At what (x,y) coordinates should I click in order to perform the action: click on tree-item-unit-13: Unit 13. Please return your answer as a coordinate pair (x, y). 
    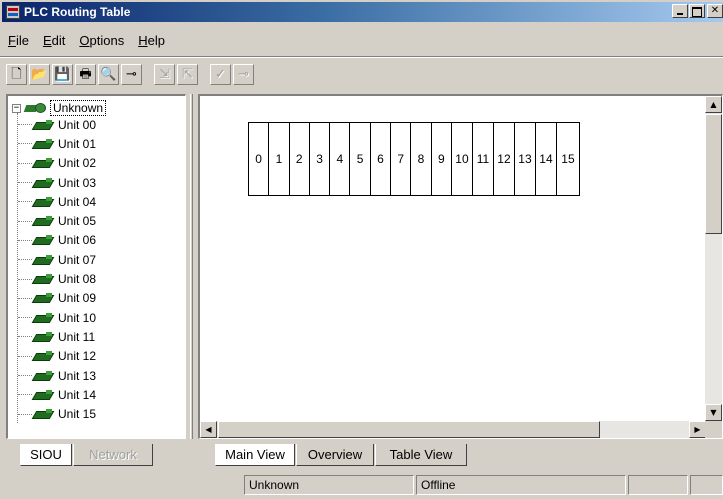
    Looking at the image, I should click on (57, 375).